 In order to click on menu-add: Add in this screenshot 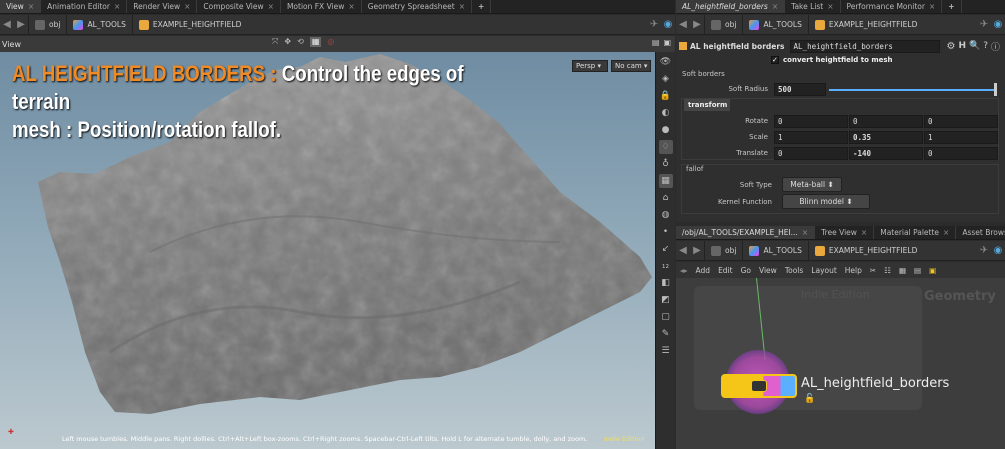, I will do `click(703, 270)`.